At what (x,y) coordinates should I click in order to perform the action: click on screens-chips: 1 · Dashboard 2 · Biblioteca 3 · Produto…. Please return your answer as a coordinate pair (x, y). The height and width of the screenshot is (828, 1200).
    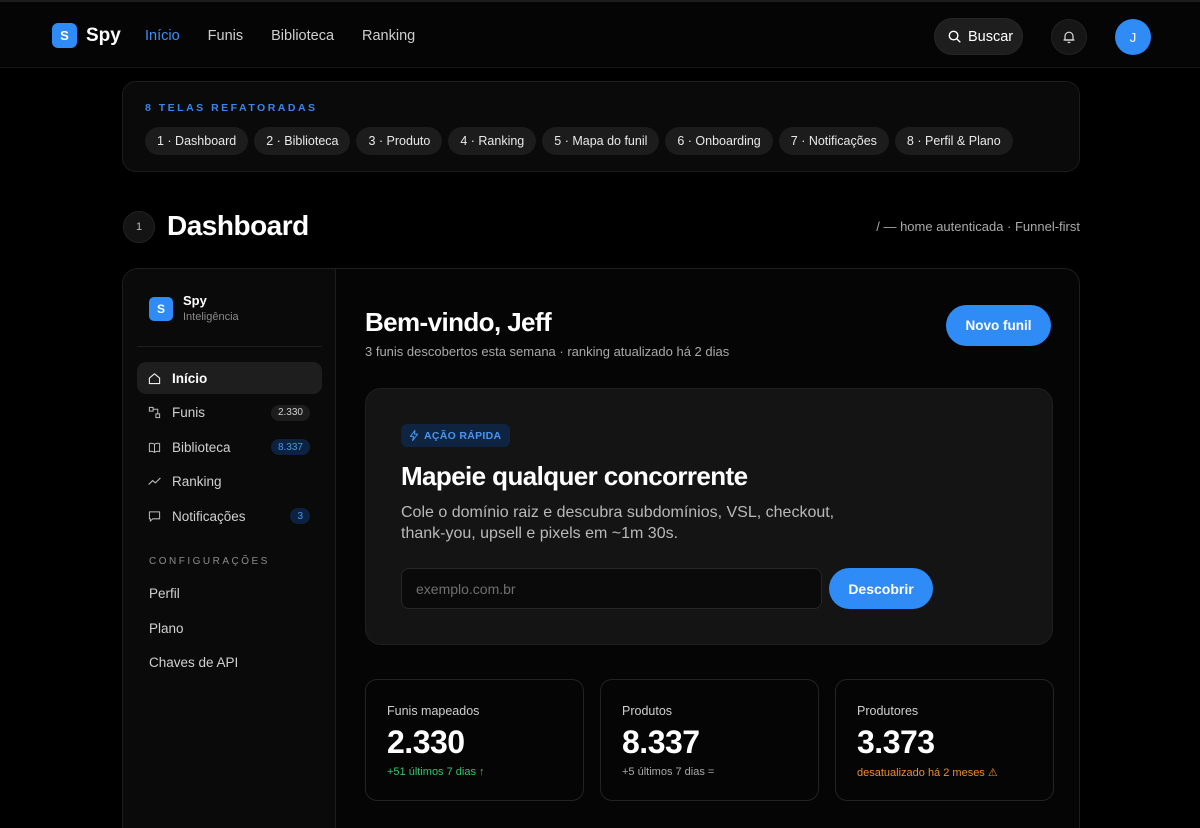
    Looking at the image, I should click on (582, 141).